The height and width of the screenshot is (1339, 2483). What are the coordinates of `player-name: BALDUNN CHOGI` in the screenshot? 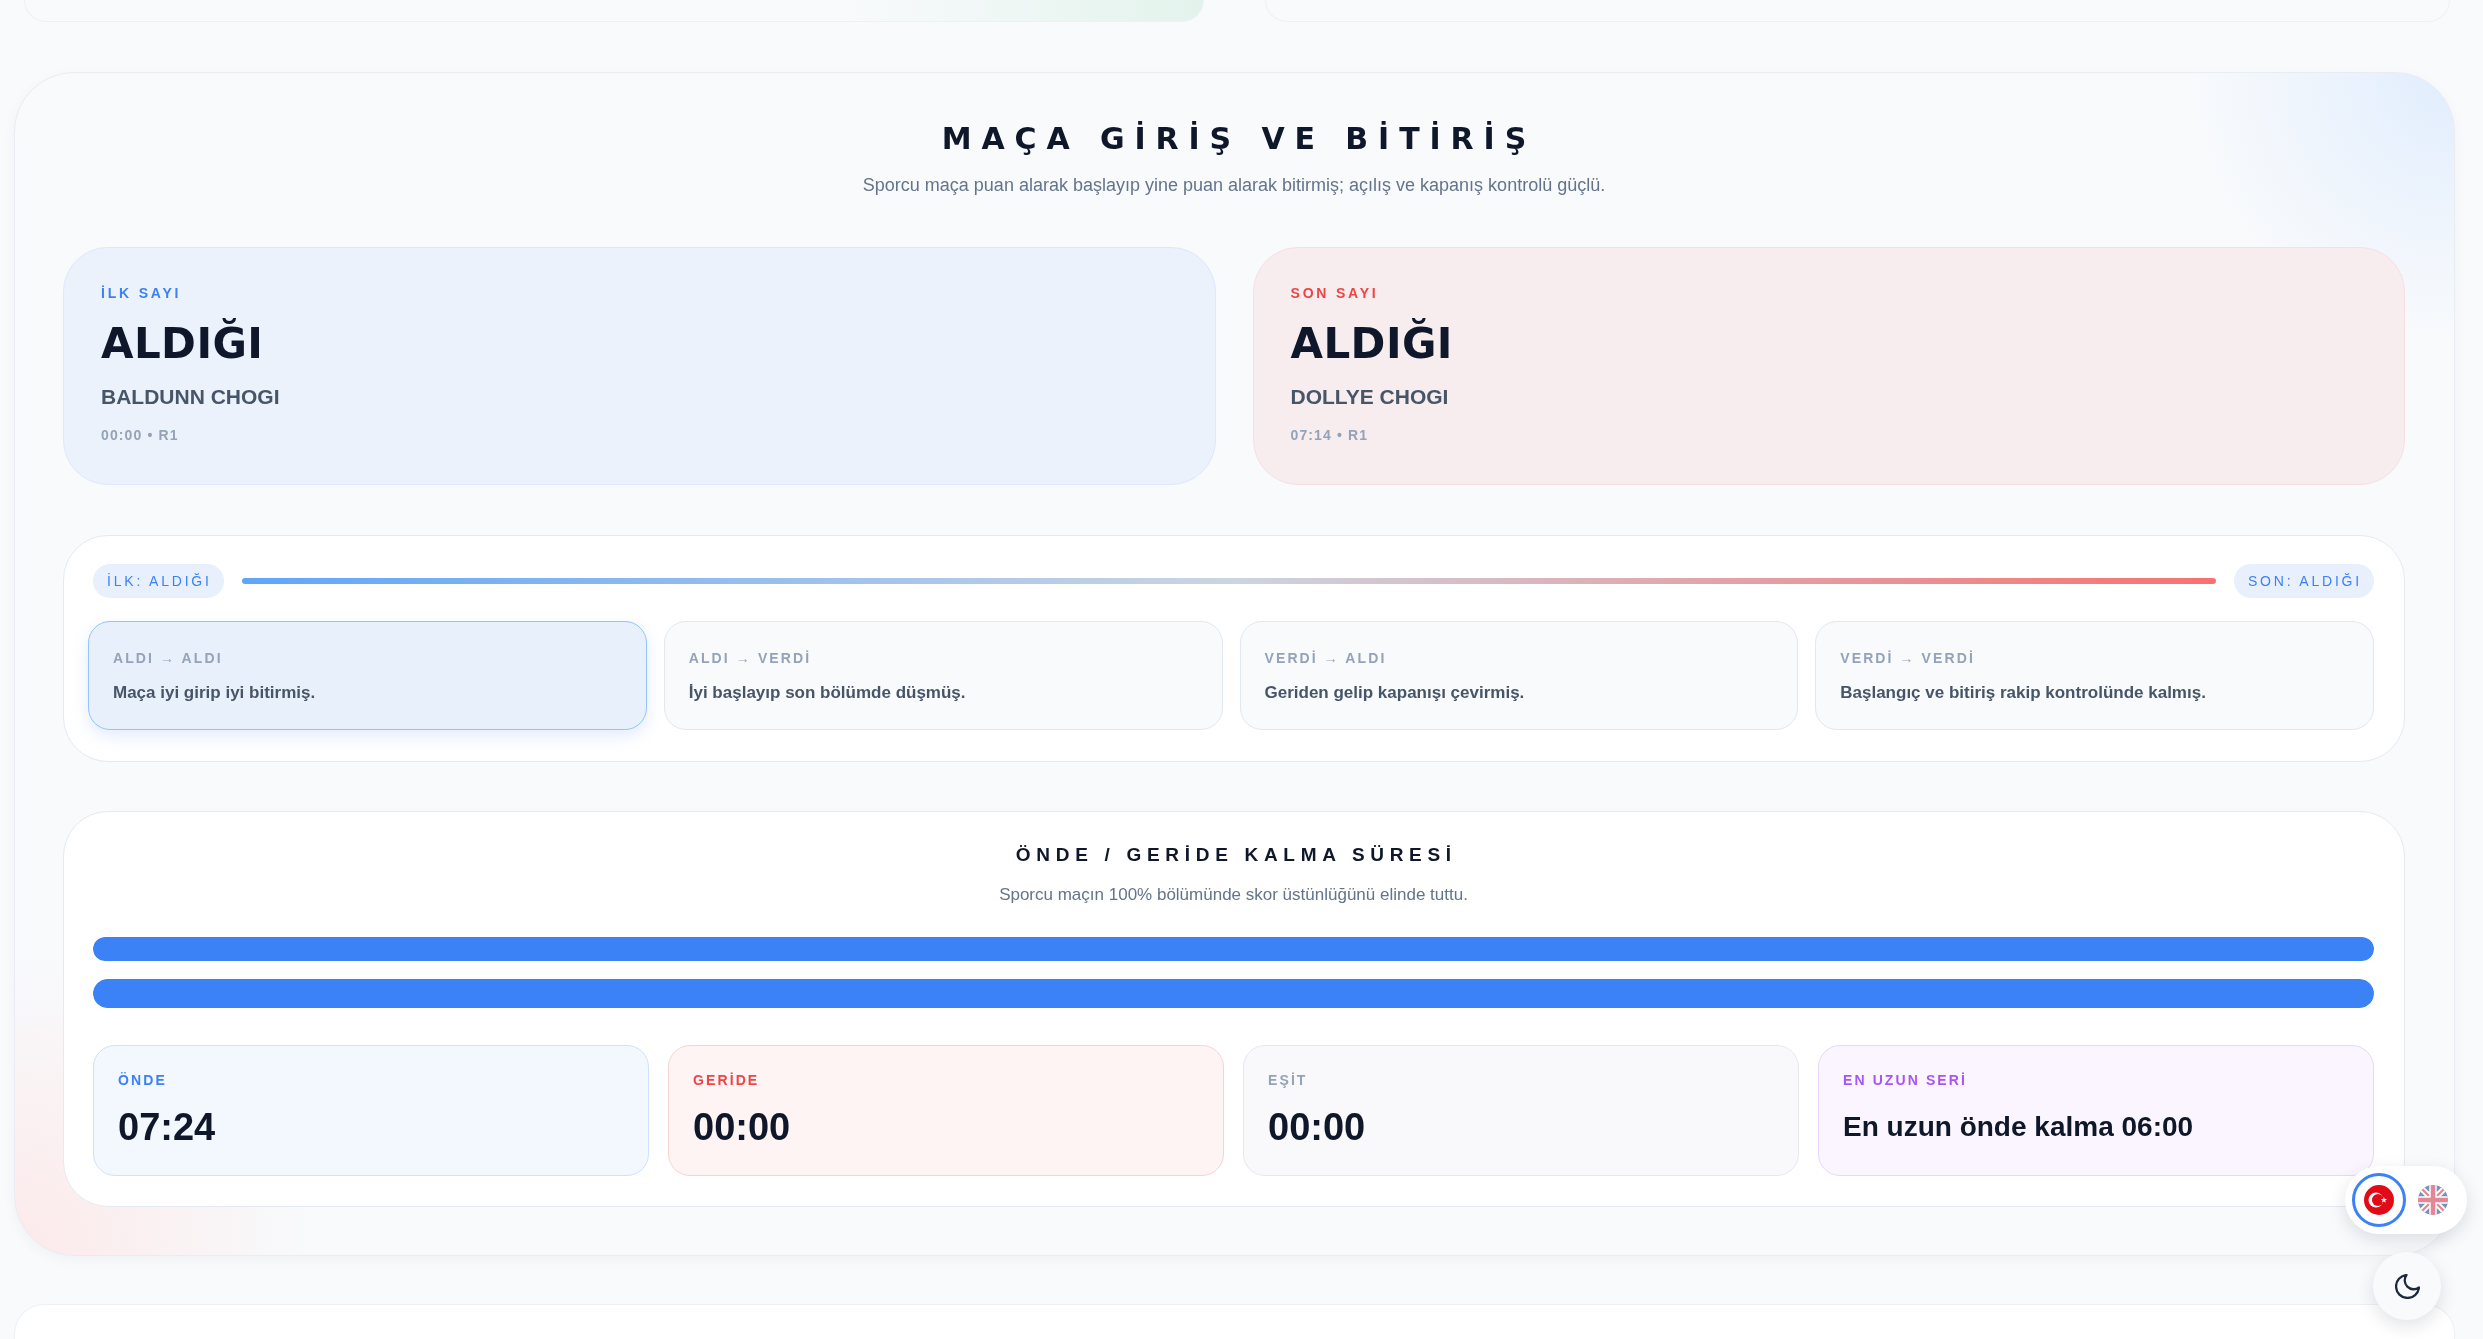 It's located at (190, 397).